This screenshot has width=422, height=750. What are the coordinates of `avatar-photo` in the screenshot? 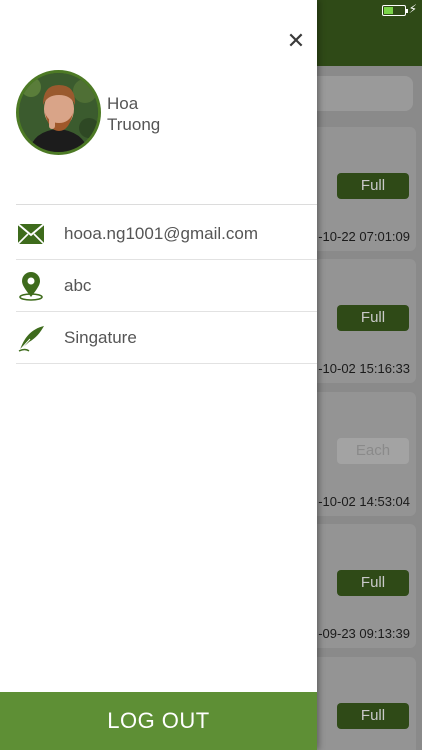 It's located at (58, 112).